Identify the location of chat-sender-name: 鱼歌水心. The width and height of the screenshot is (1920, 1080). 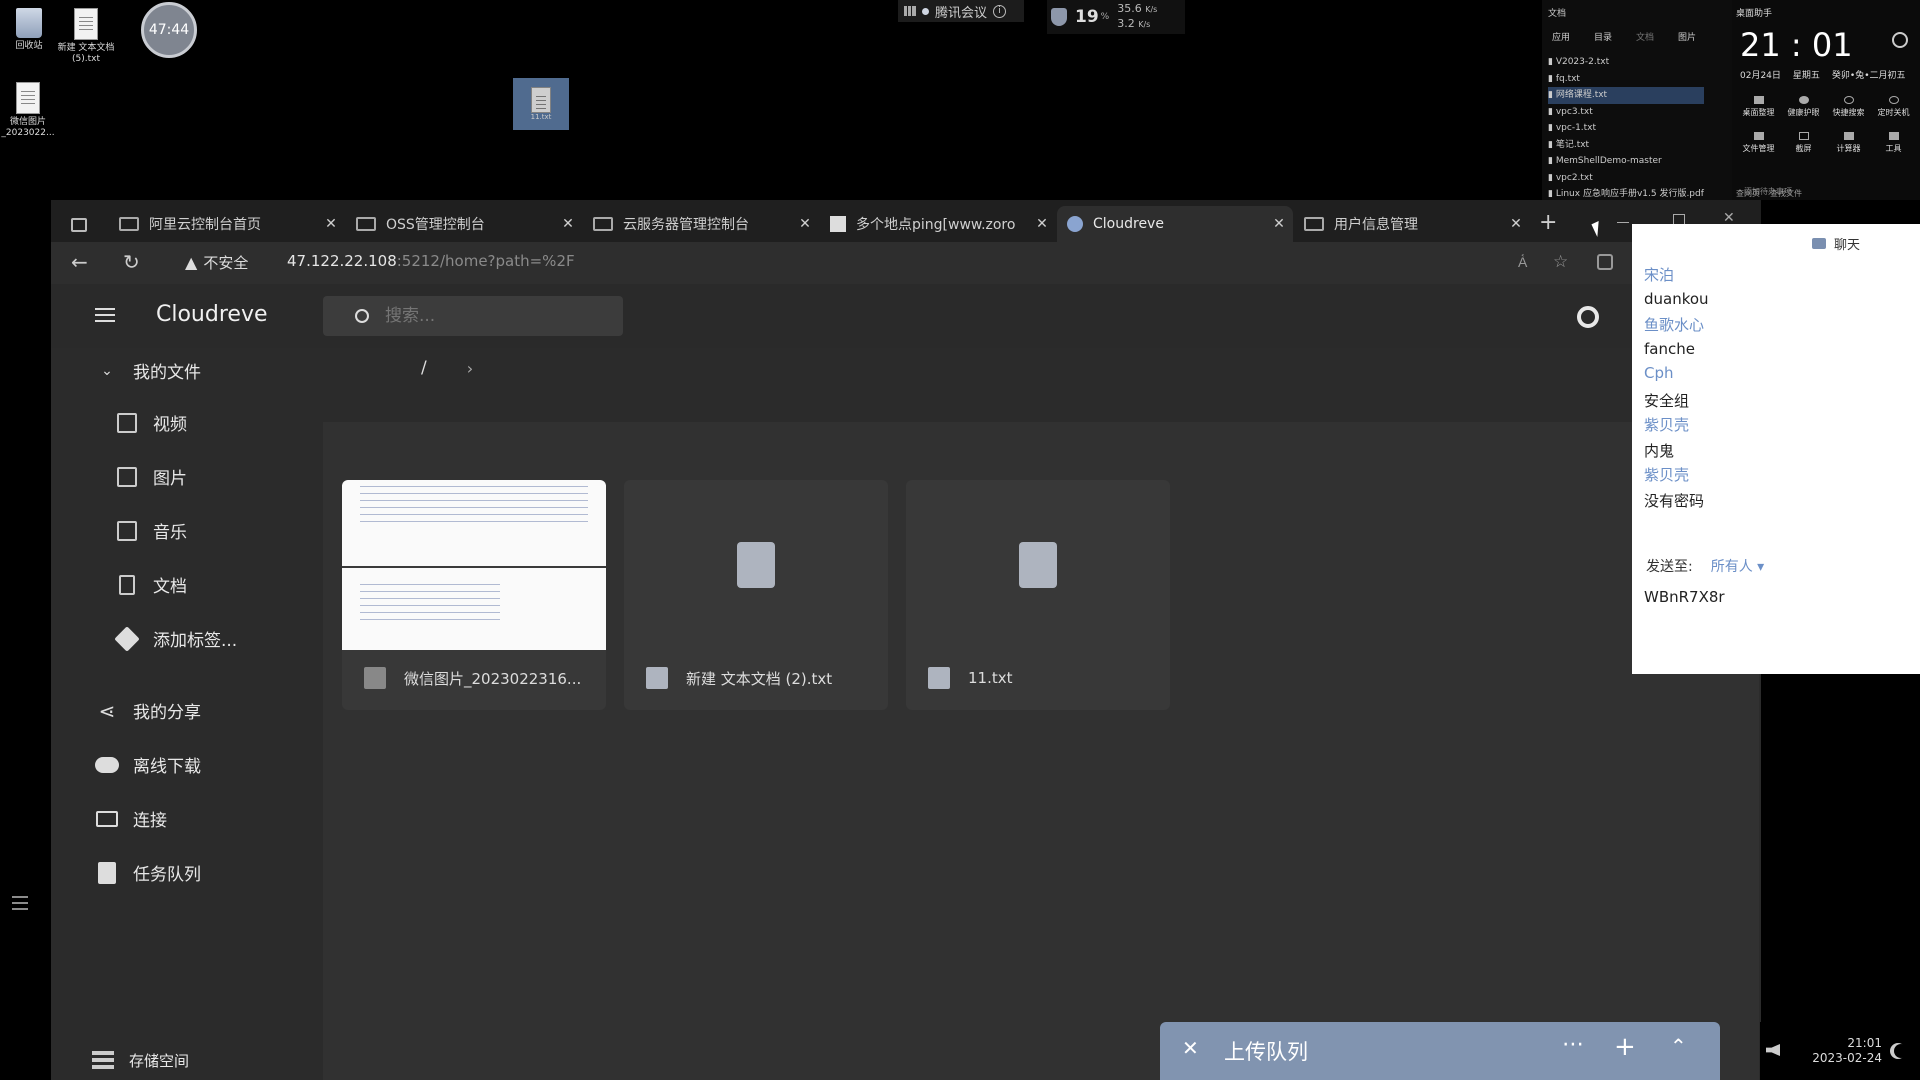
(1674, 325).